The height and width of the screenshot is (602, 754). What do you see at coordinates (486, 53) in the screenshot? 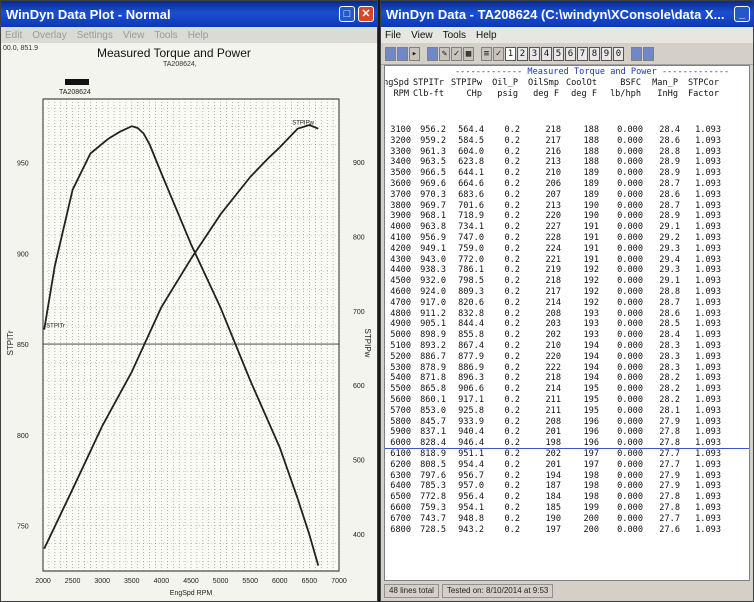
I see `list-icon: ≡` at bounding box center [486, 53].